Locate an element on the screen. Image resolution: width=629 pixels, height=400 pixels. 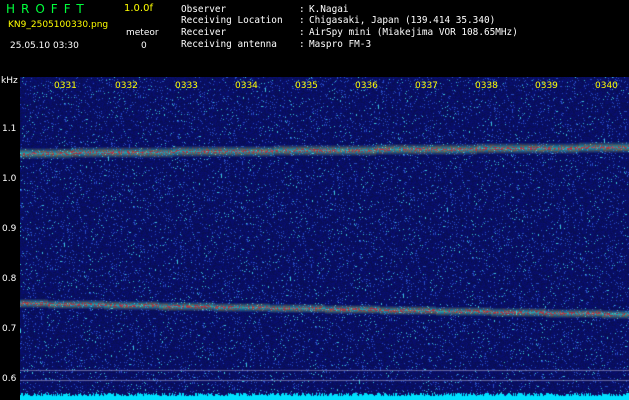
x-tick-label: 0332 is located at coordinates (126, 86).